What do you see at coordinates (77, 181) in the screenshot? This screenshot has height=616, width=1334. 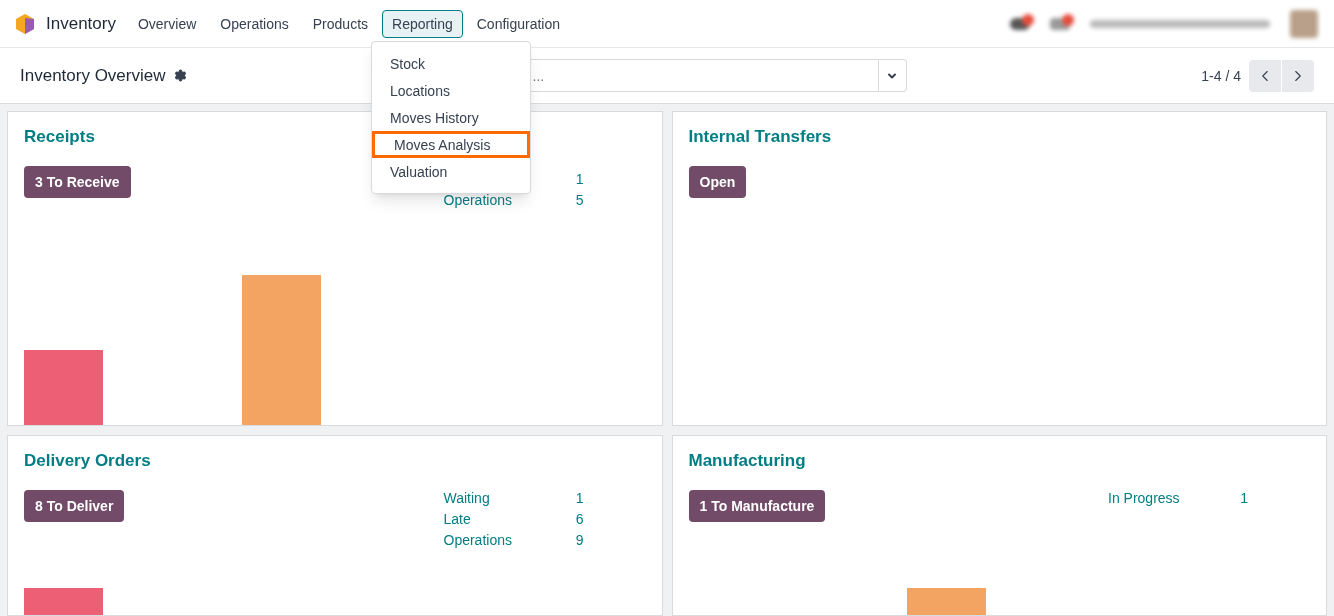 I see `card-action-button: 3 To Receive` at bounding box center [77, 181].